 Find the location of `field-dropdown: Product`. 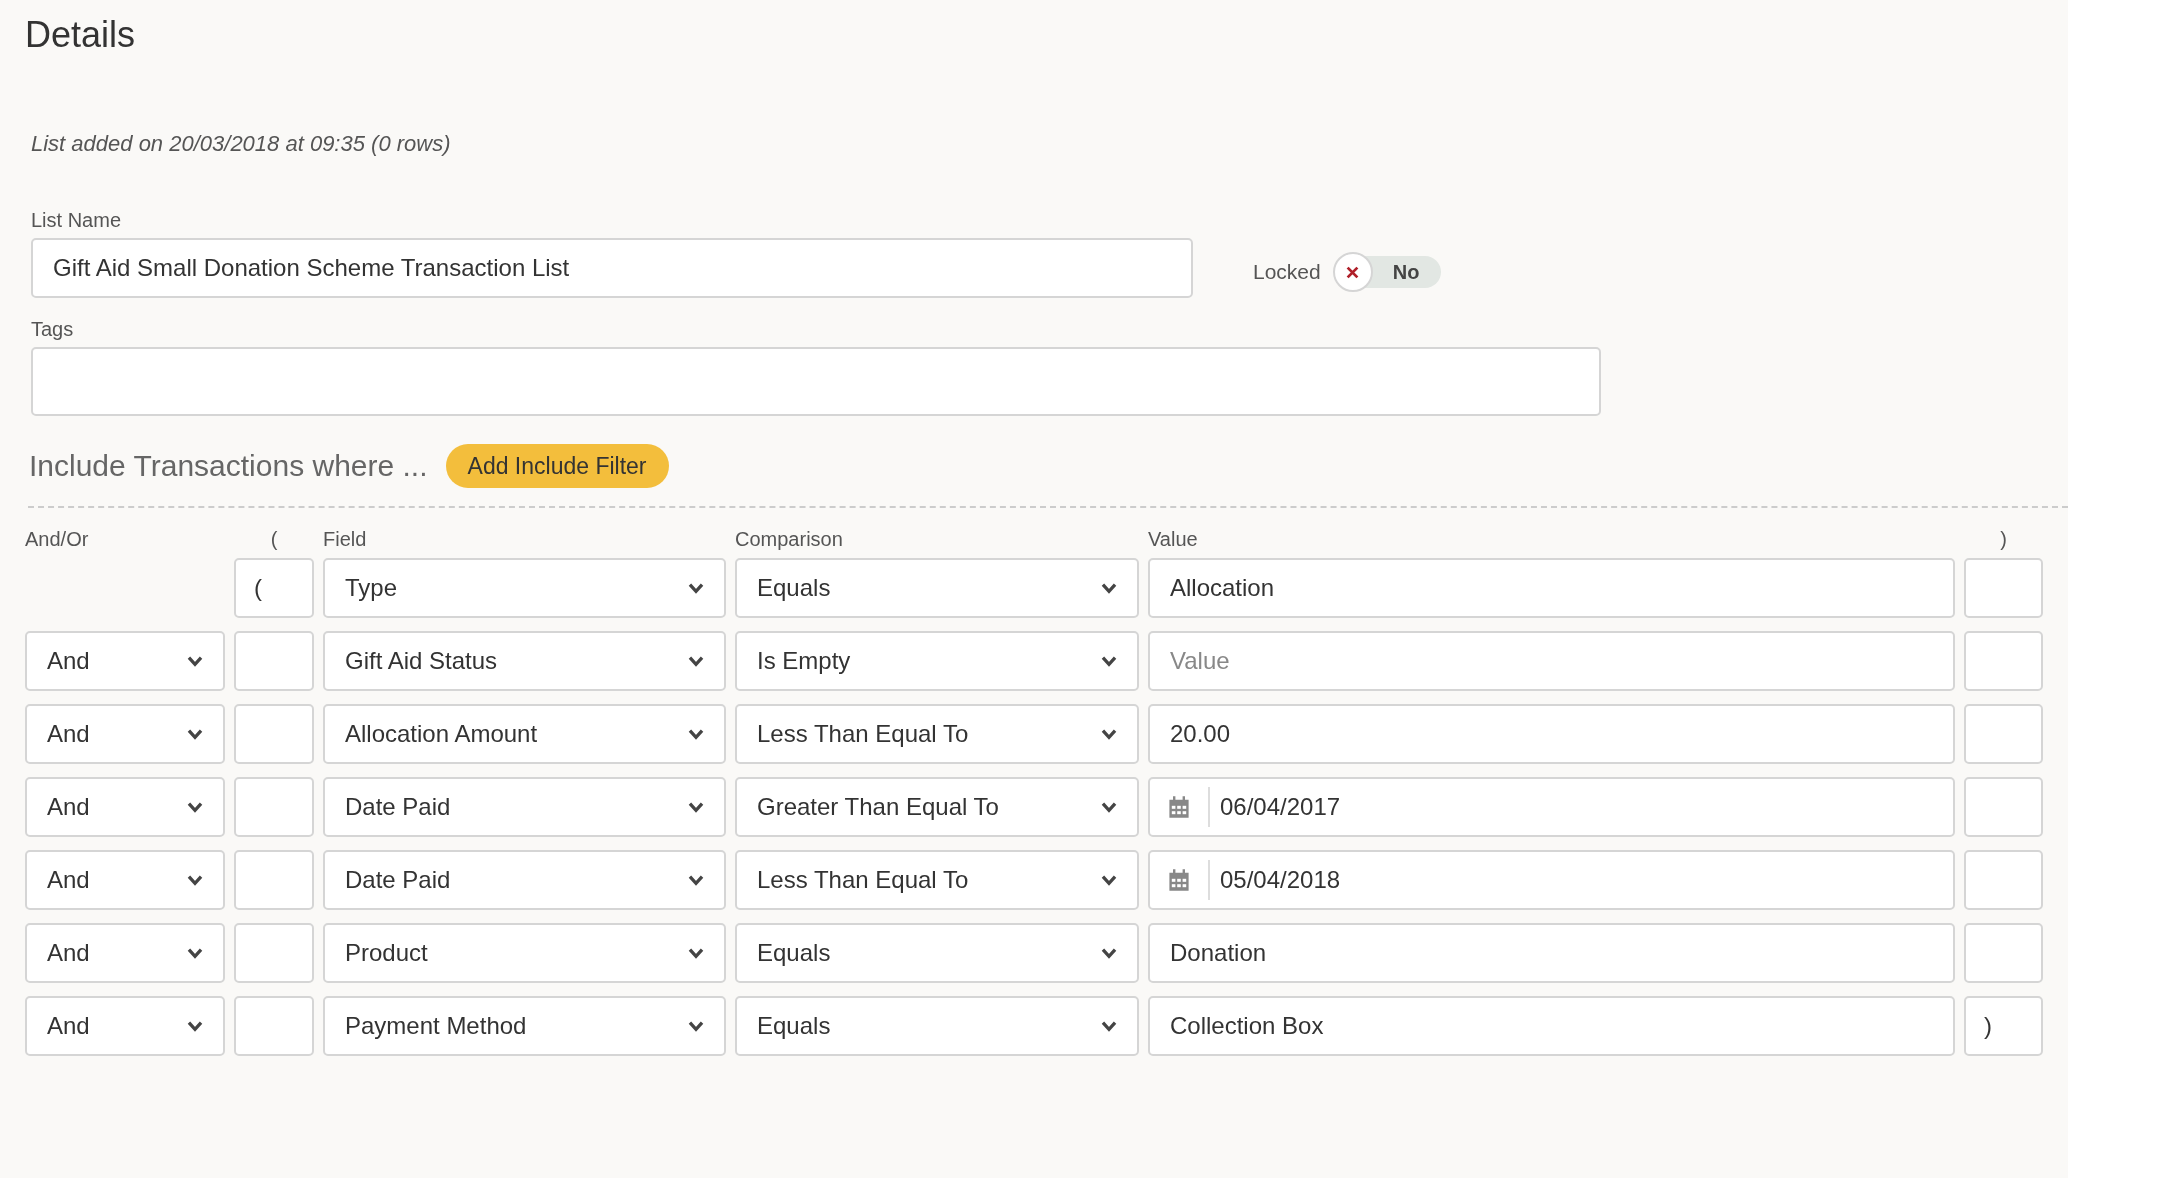

field-dropdown: Product is located at coordinates (524, 953).